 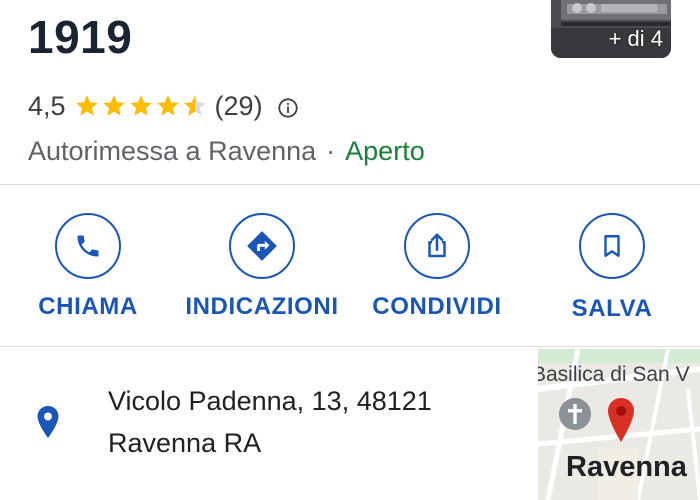 I want to click on map-thumbnail: Basilica di San V Ravenna, so click(x=619, y=424).